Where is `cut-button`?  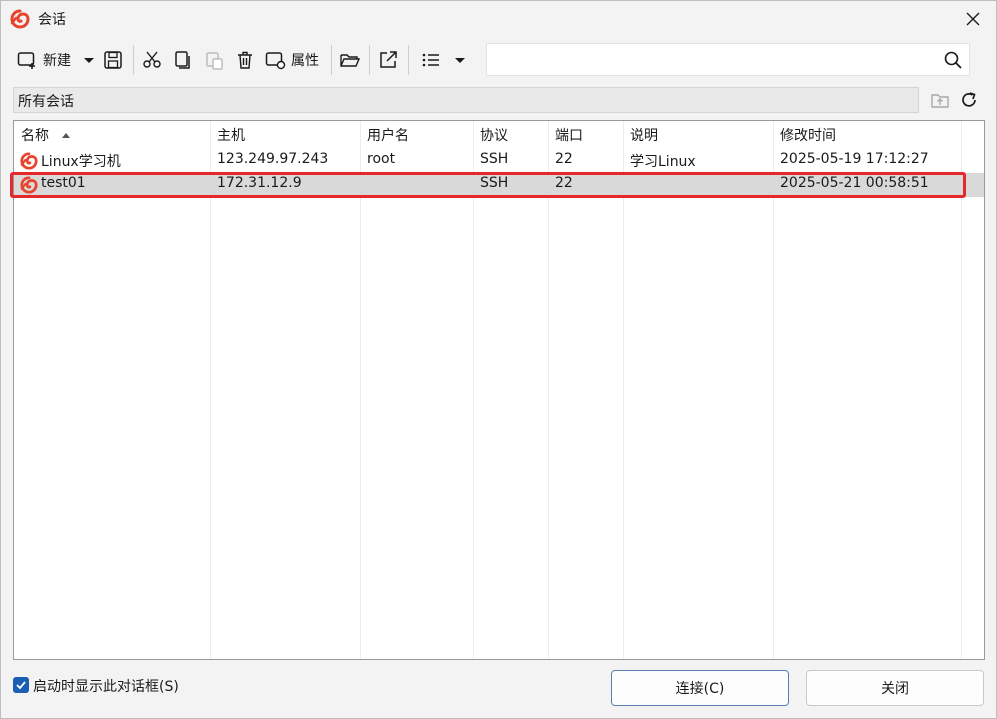
cut-button is located at coordinates (152, 60).